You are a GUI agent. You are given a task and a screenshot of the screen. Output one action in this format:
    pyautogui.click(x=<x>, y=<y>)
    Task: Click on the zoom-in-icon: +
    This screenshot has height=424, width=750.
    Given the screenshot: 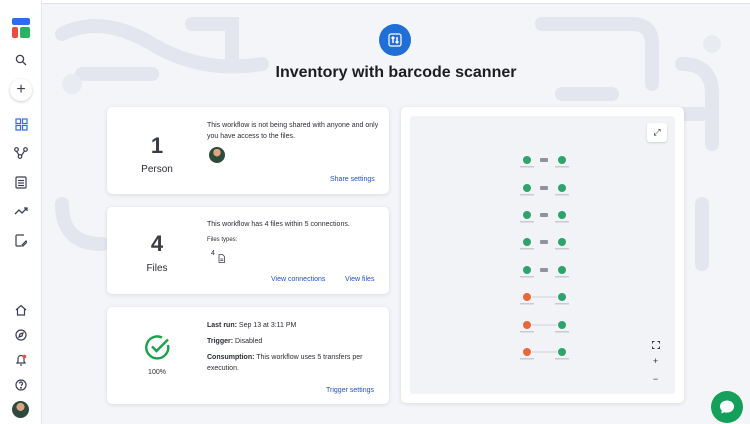 What is the action you would take?
    pyautogui.click(x=655, y=361)
    